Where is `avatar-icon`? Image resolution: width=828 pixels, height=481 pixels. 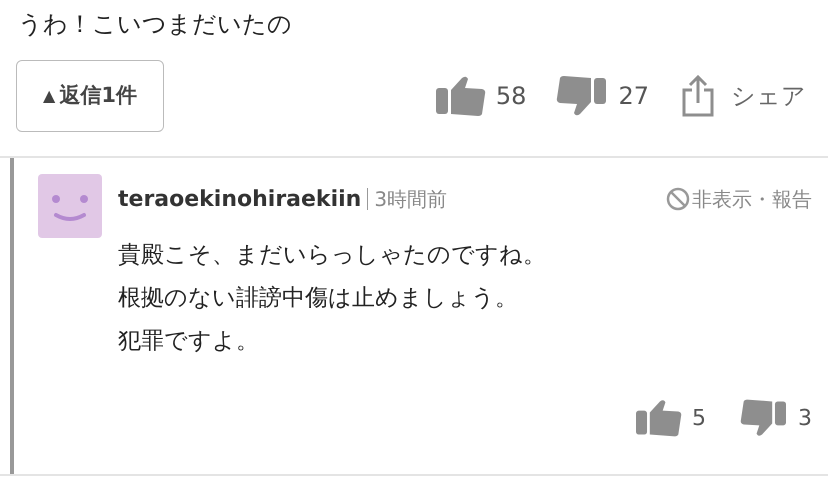
avatar-icon is located at coordinates (70, 206).